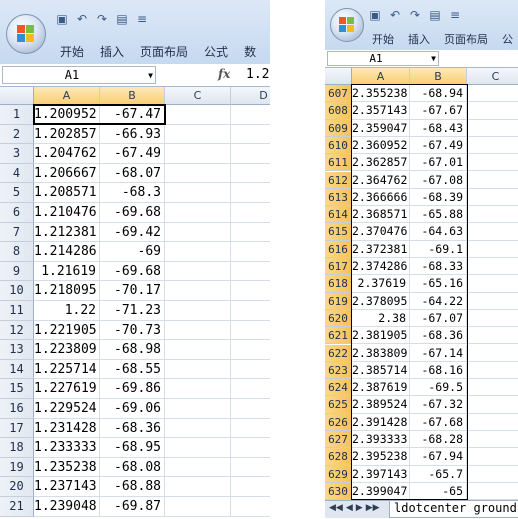  Describe the element at coordinates (17, 330) in the screenshot. I see `row-header: 12` at that location.